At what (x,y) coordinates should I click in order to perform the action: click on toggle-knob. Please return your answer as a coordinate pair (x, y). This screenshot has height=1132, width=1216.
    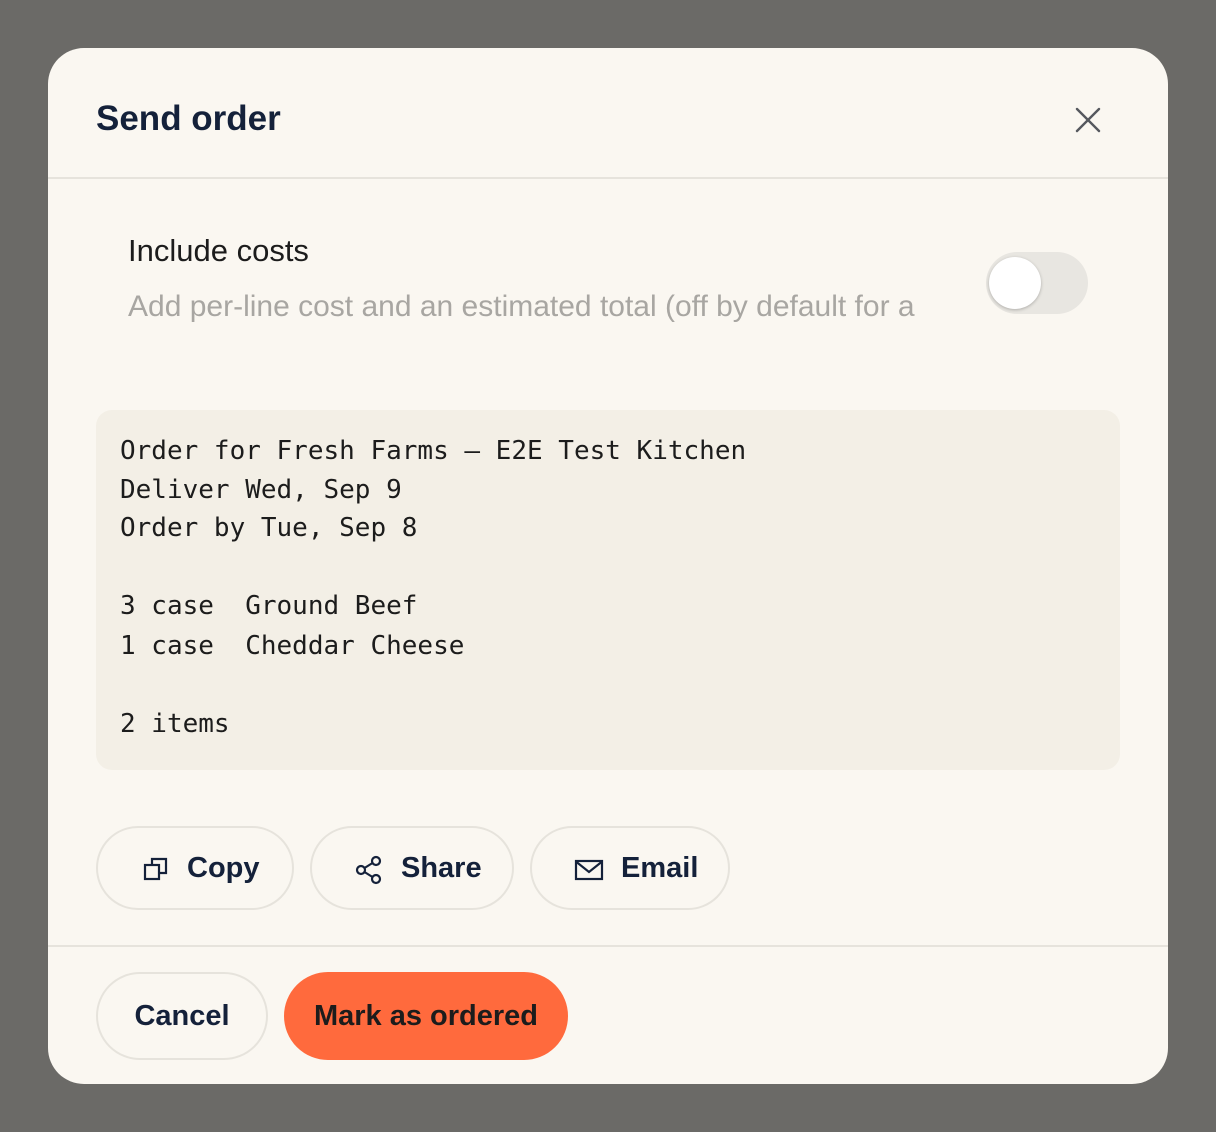
    Looking at the image, I should click on (1015, 283).